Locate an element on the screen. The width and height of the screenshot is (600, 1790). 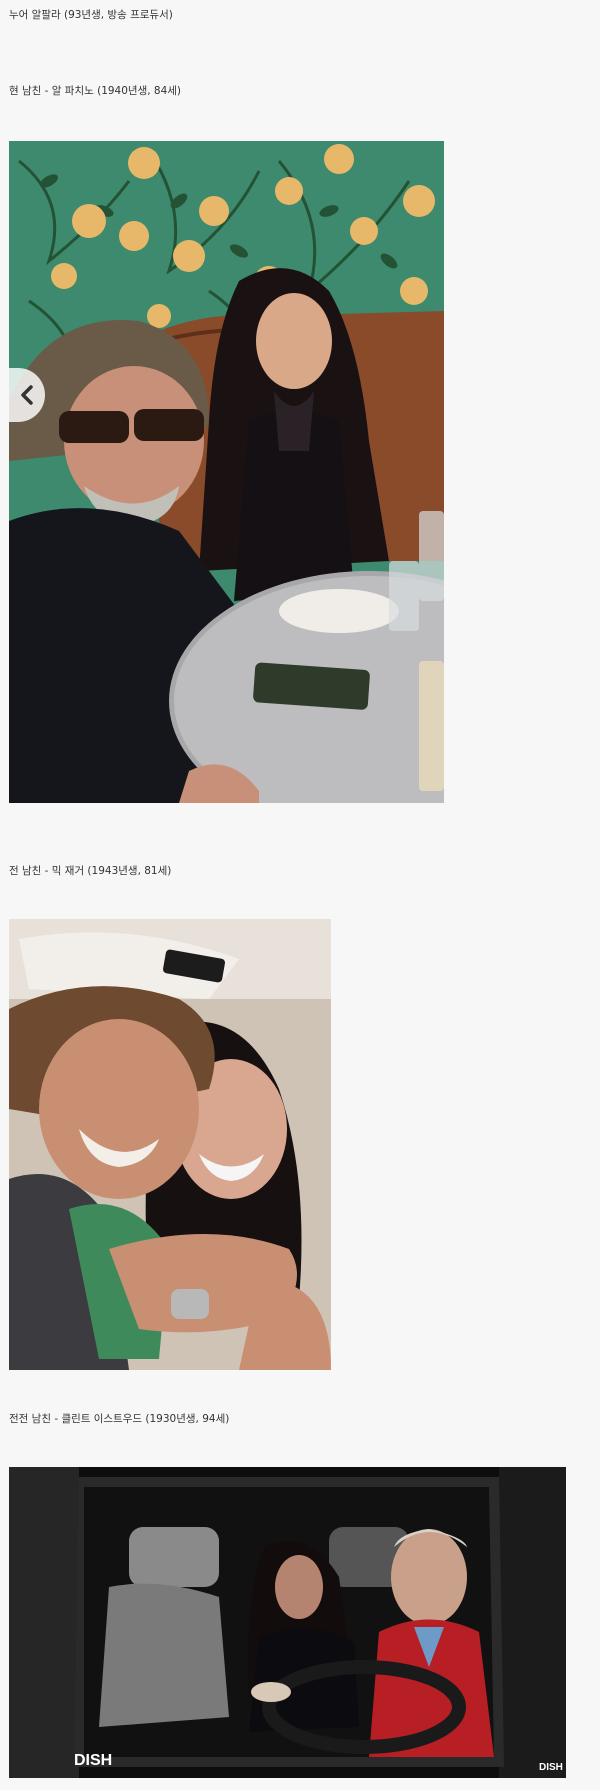
photo-mick-jagger is located at coordinates (170, 1144).